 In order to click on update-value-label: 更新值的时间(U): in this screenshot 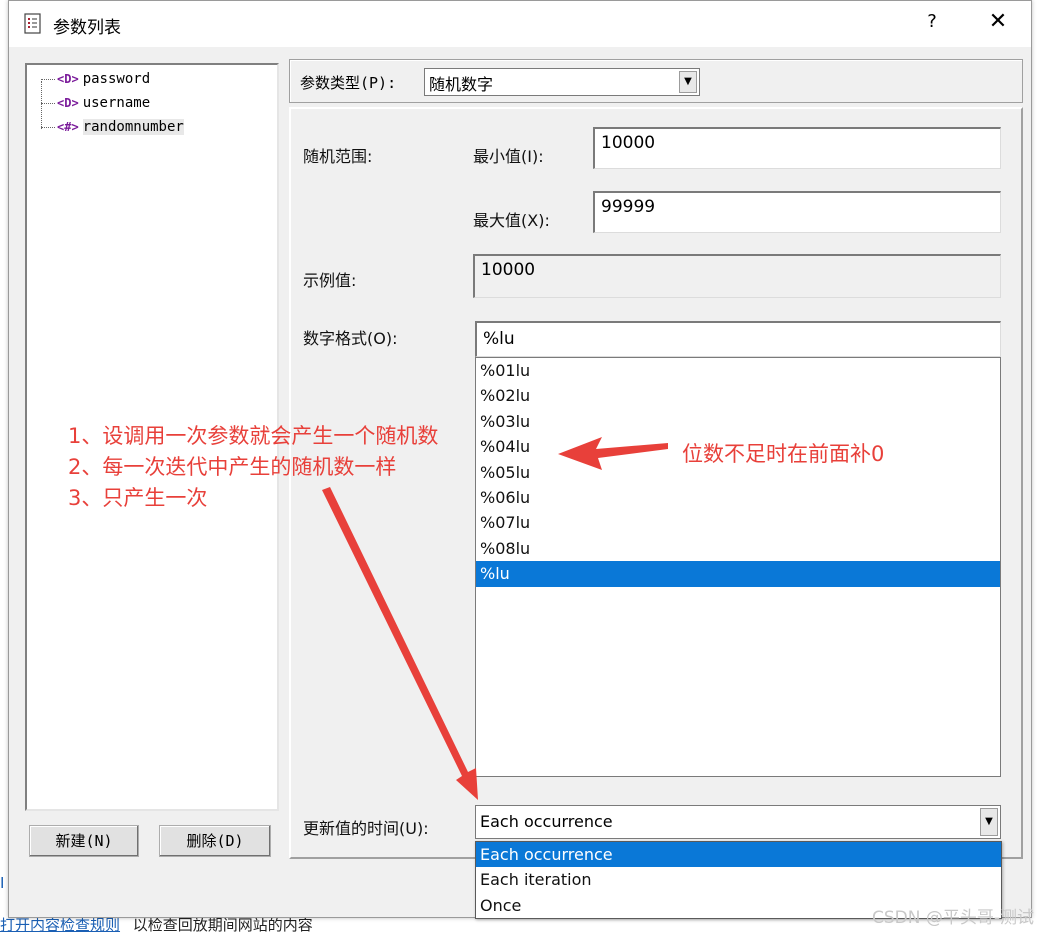, I will do `click(366, 828)`.